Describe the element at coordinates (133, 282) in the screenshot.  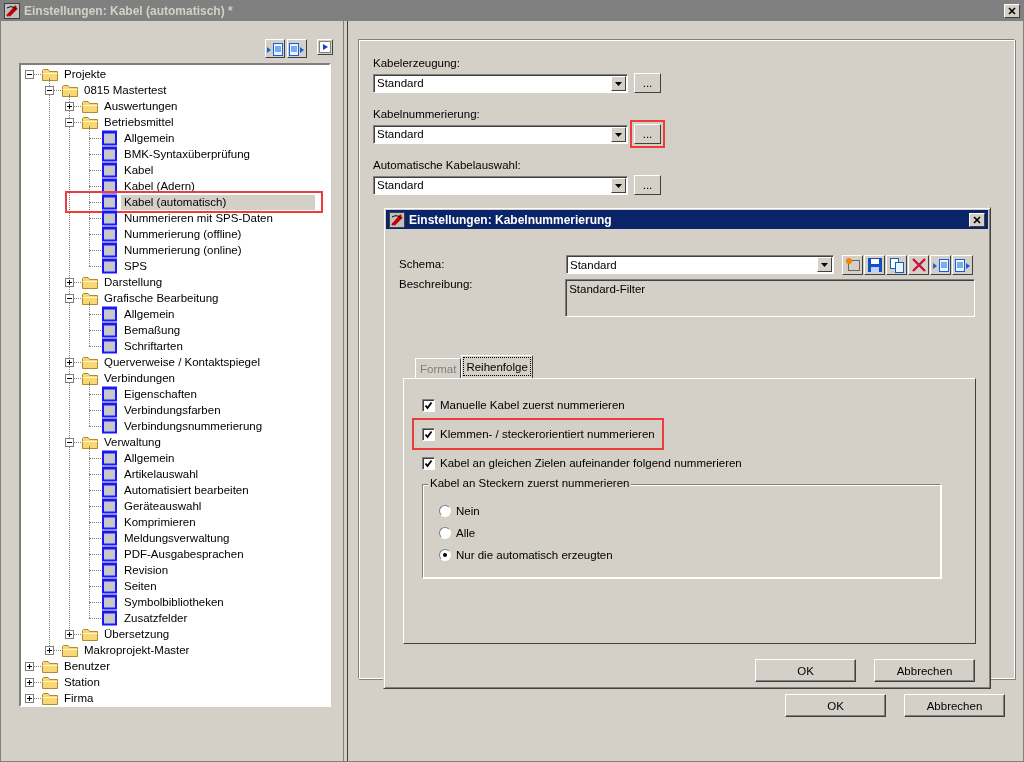
I see `tree-item: Darstellung` at that location.